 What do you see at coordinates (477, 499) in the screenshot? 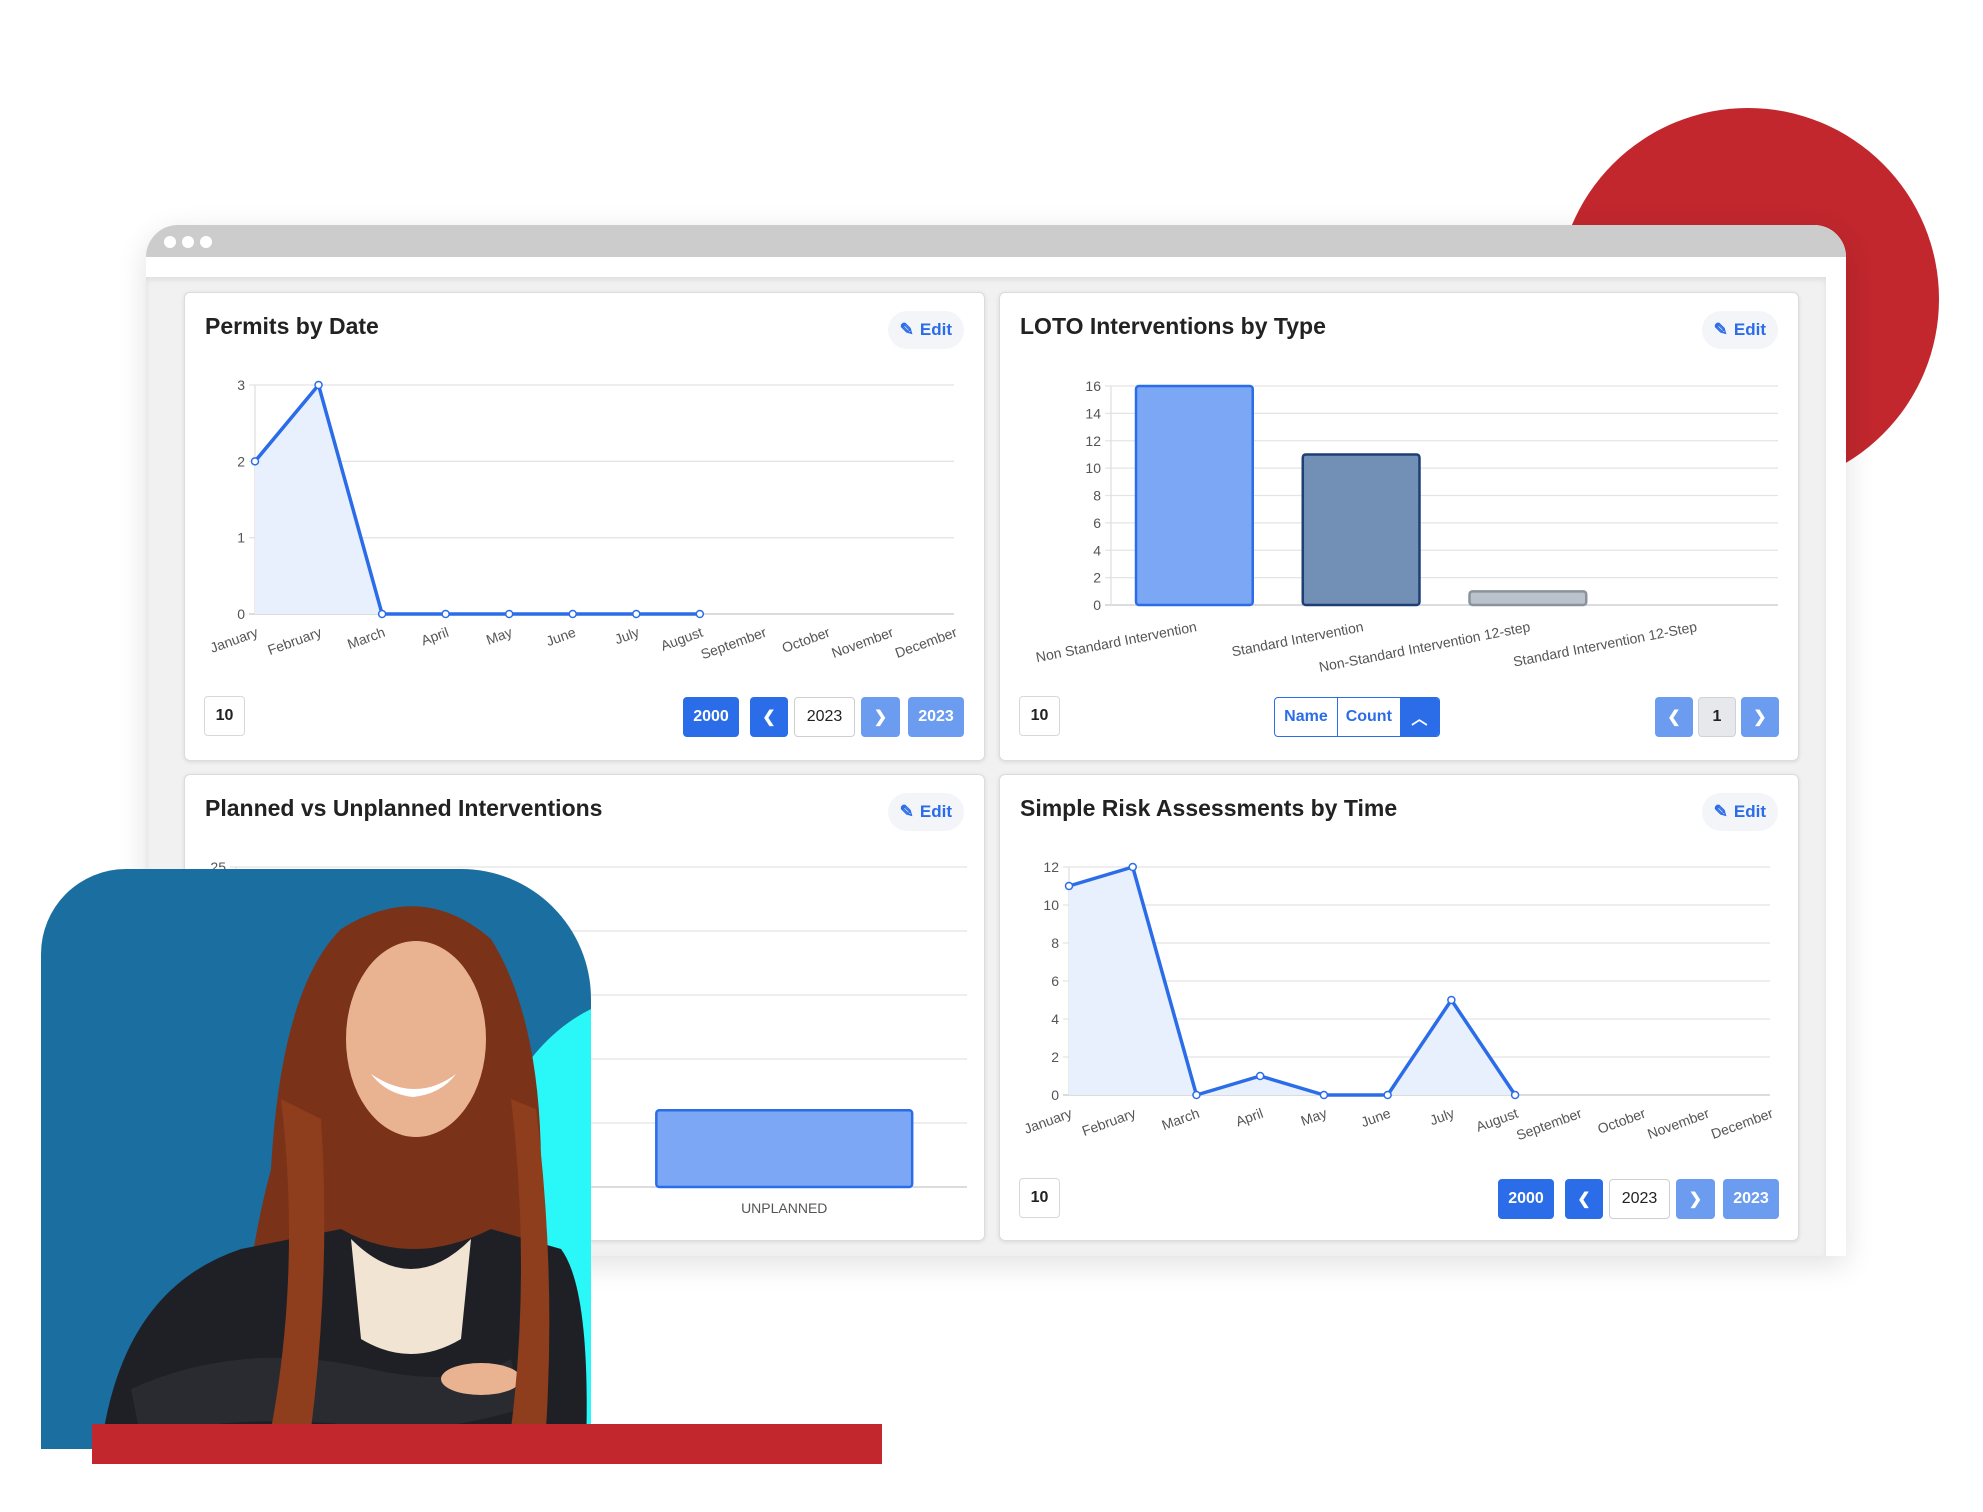
I see `area-fill` at bounding box center [477, 499].